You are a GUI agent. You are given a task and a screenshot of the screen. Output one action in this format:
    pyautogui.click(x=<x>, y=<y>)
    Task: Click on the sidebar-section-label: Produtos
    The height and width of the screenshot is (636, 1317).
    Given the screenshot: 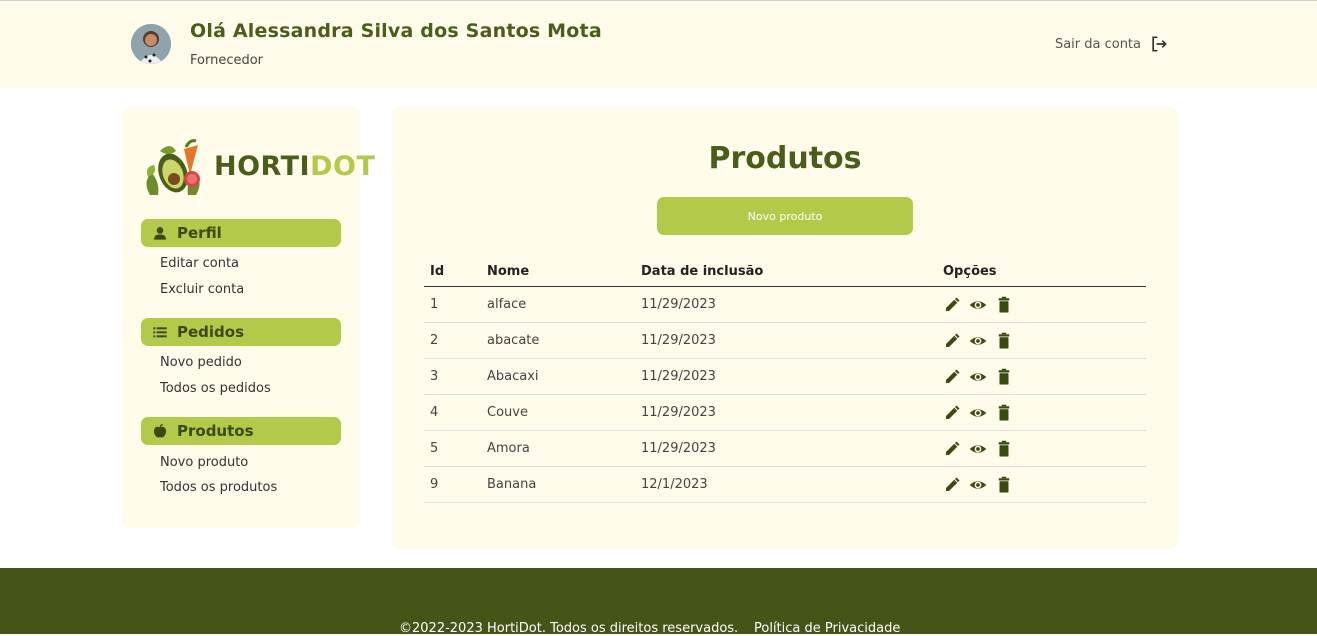 What is the action you would take?
    pyautogui.click(x=215, y=431)
    